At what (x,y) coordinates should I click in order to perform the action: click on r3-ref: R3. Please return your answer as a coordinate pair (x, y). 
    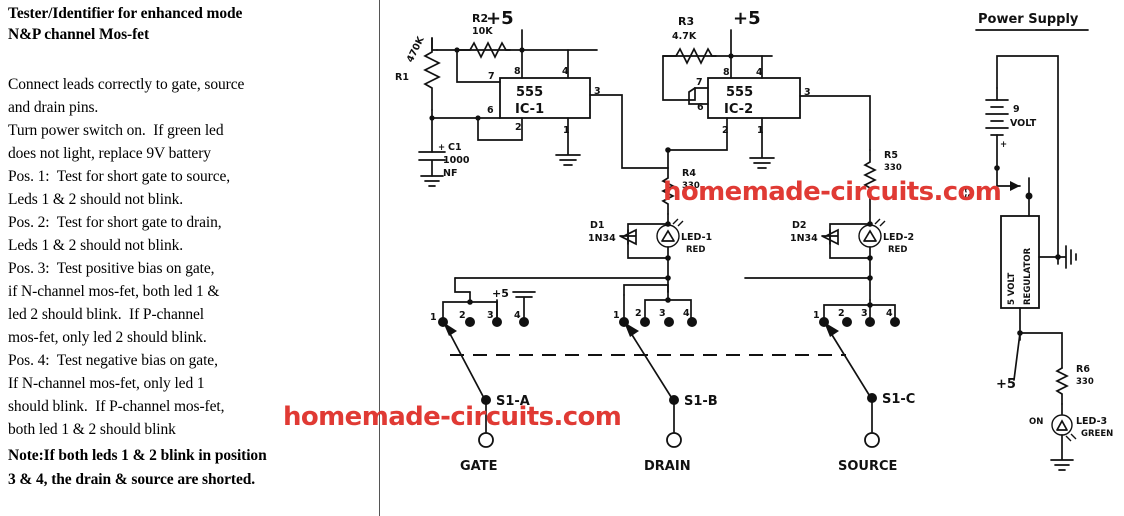
    Looking at the image, I should click on (686, 21).